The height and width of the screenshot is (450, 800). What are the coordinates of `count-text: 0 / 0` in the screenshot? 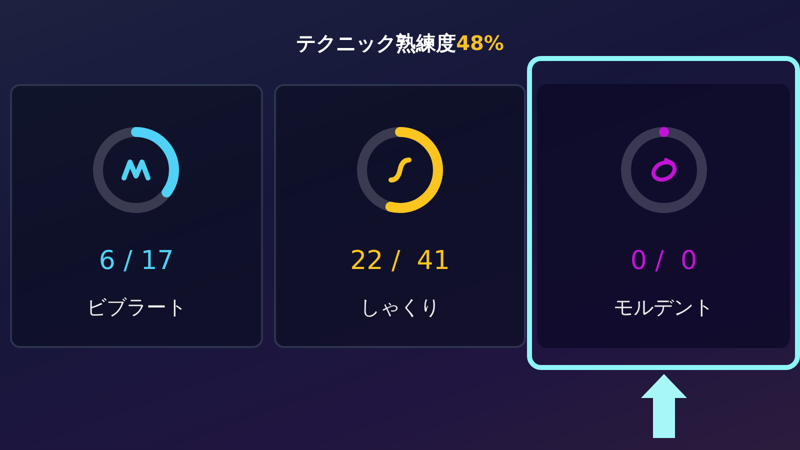 It's located at (663, 261).